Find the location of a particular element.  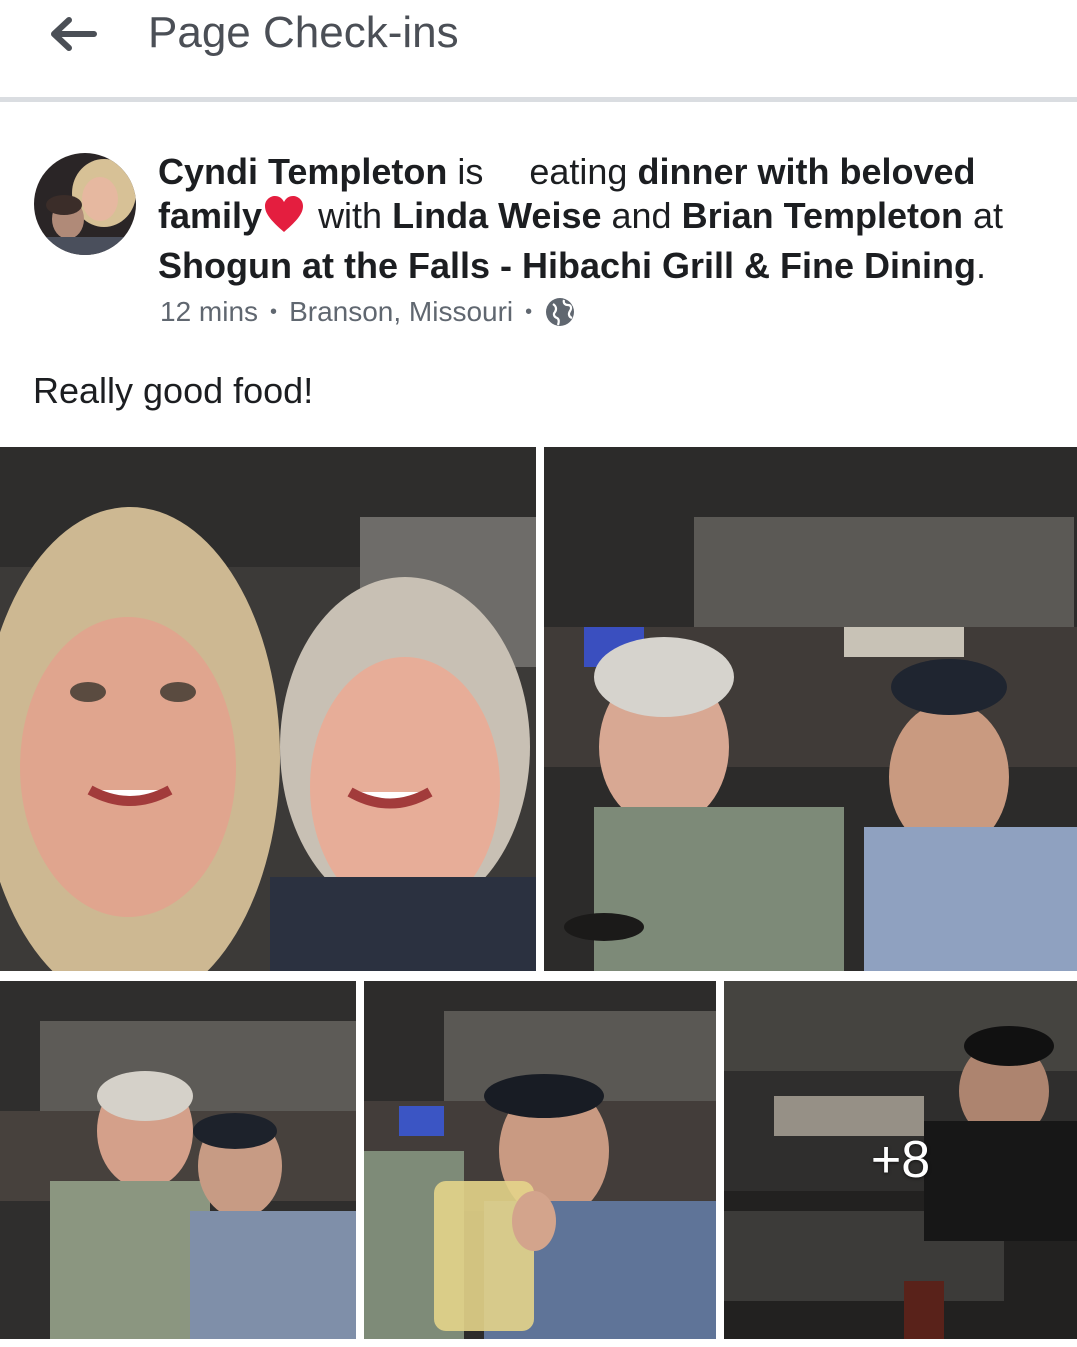

post-text: Really good food! is located at coordinates (173, 390).